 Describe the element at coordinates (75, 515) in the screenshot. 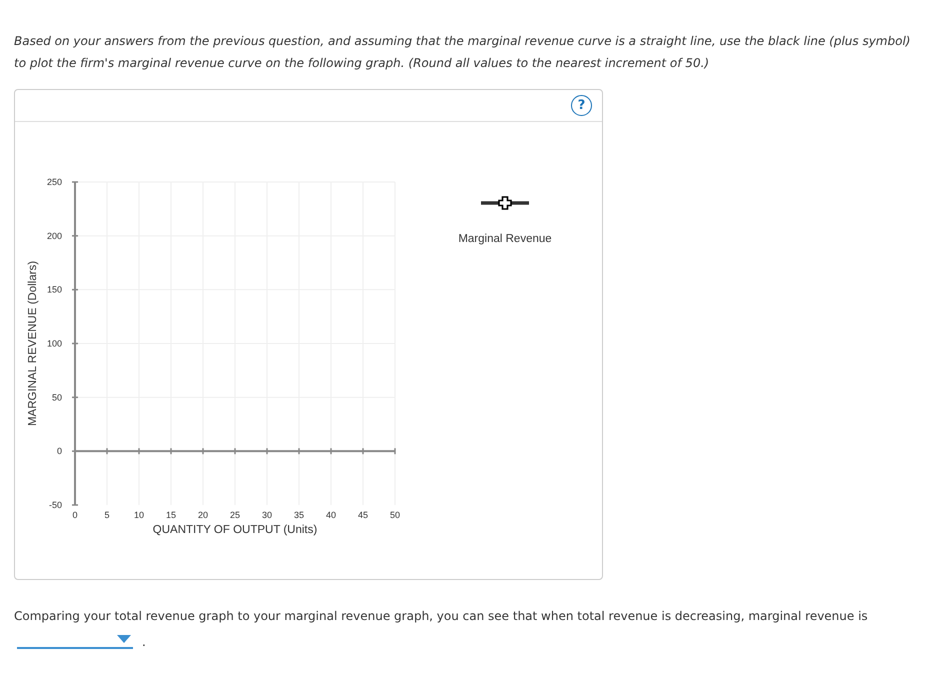

I see `x-tick-label: 0` at that location.